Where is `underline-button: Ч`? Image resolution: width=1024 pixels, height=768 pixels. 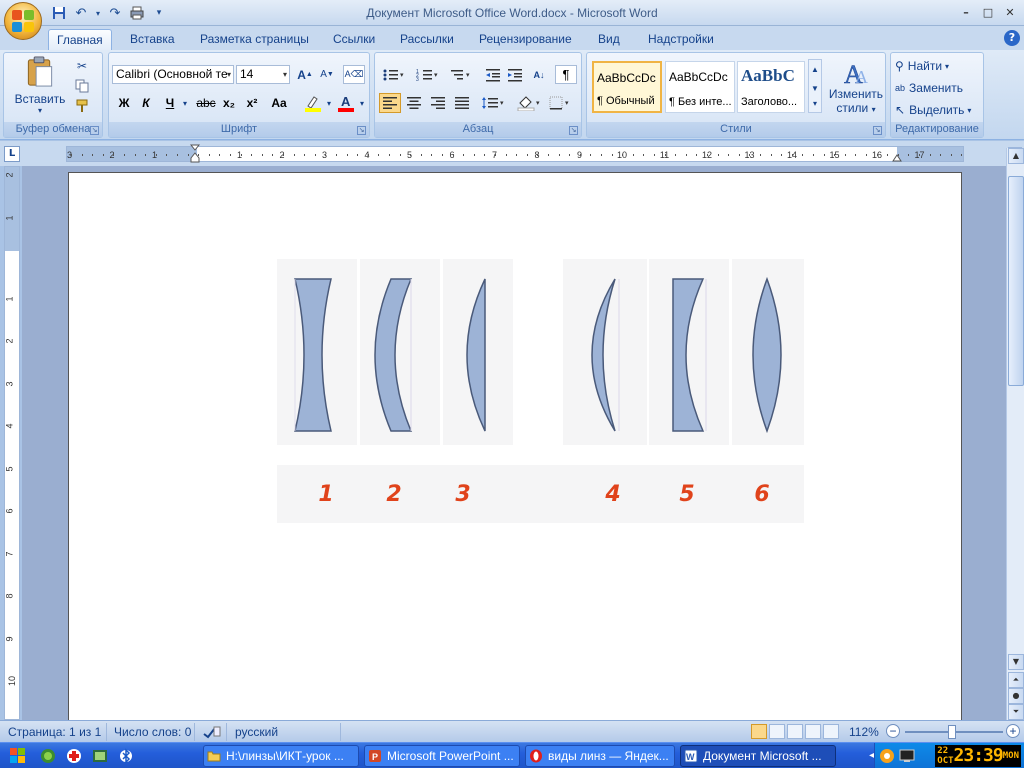
underline-button: Ч is located at coordinates (170, 103).